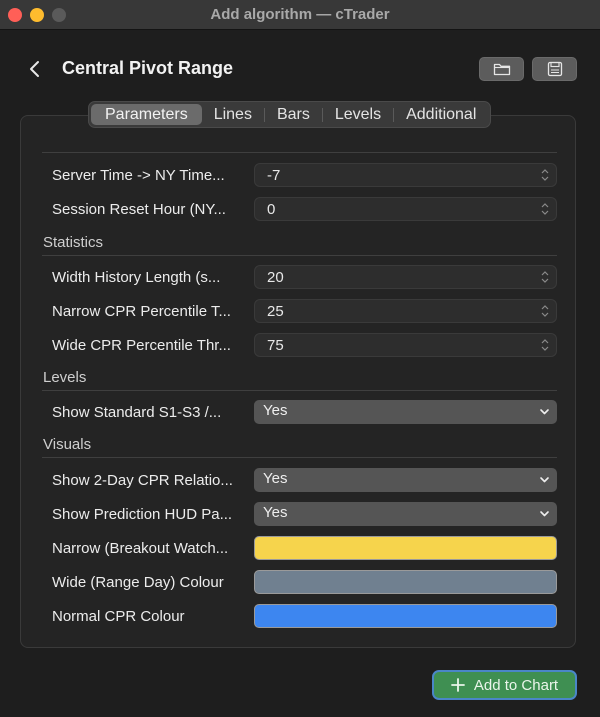 This screenshot has height=717, width=600. What do you see at coordinates (65, 377) in the screenshot?
I see `levels-section-title: Levels` at bounding box center [65, 377].